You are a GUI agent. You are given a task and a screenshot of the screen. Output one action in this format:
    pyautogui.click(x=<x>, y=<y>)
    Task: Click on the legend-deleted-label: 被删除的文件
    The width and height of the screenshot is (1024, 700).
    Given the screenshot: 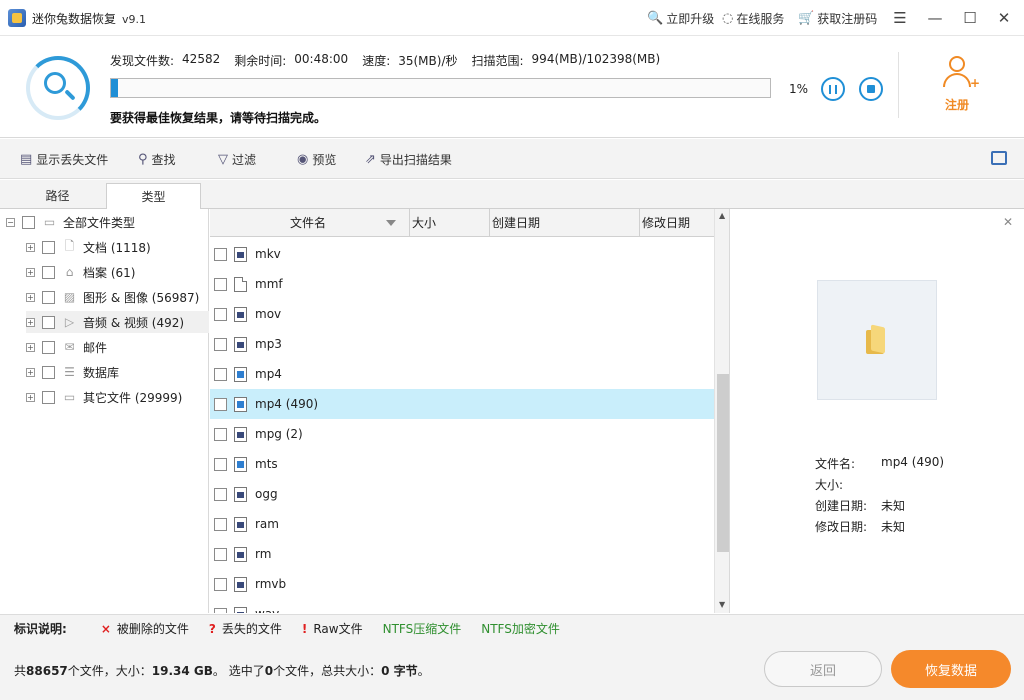 What is the action you would take?
    pyautogui.click(x=152, y=629)
    